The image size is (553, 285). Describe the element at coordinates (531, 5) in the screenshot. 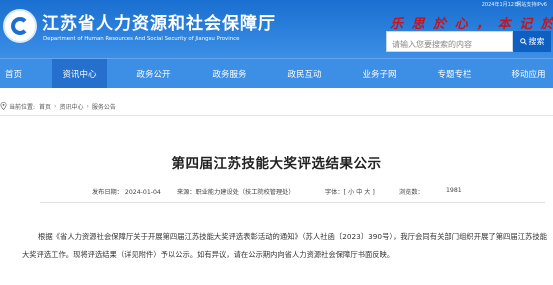

I see `ipv6-badge: 网站支持IPv6` at that location.